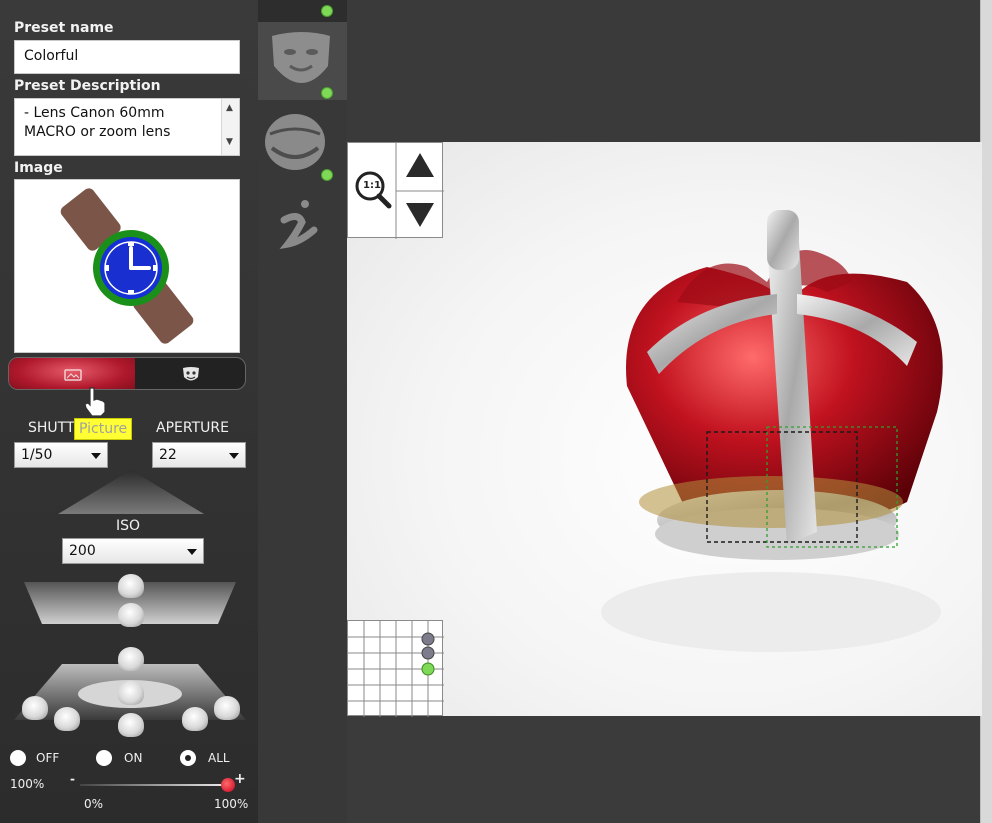  Describe the element at coordinates (295, 142) in the screenshot. I see `smiley-face-icon` at that location.